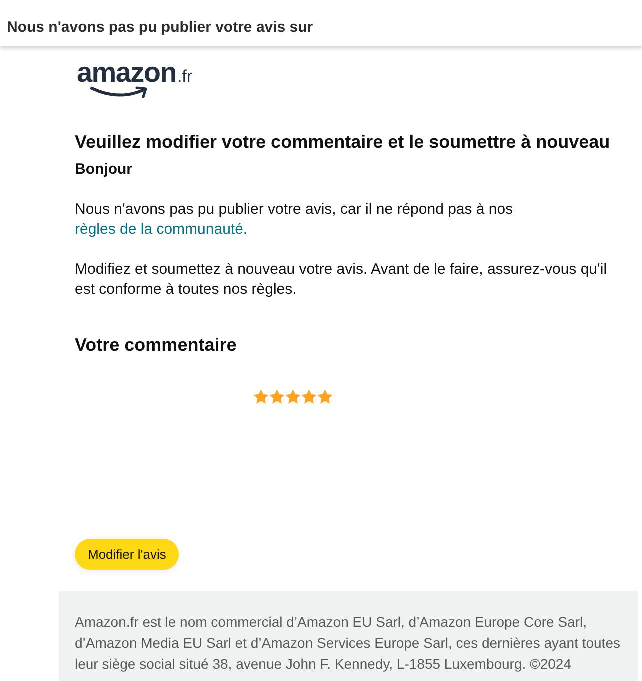 This screenshot has width=642, height=681. What do you see at coordinates (160, 27) in the screenshot?
I see `page-title: Nous n'avons pas pu publier votre avis sur` at bounding box center [160, 27].